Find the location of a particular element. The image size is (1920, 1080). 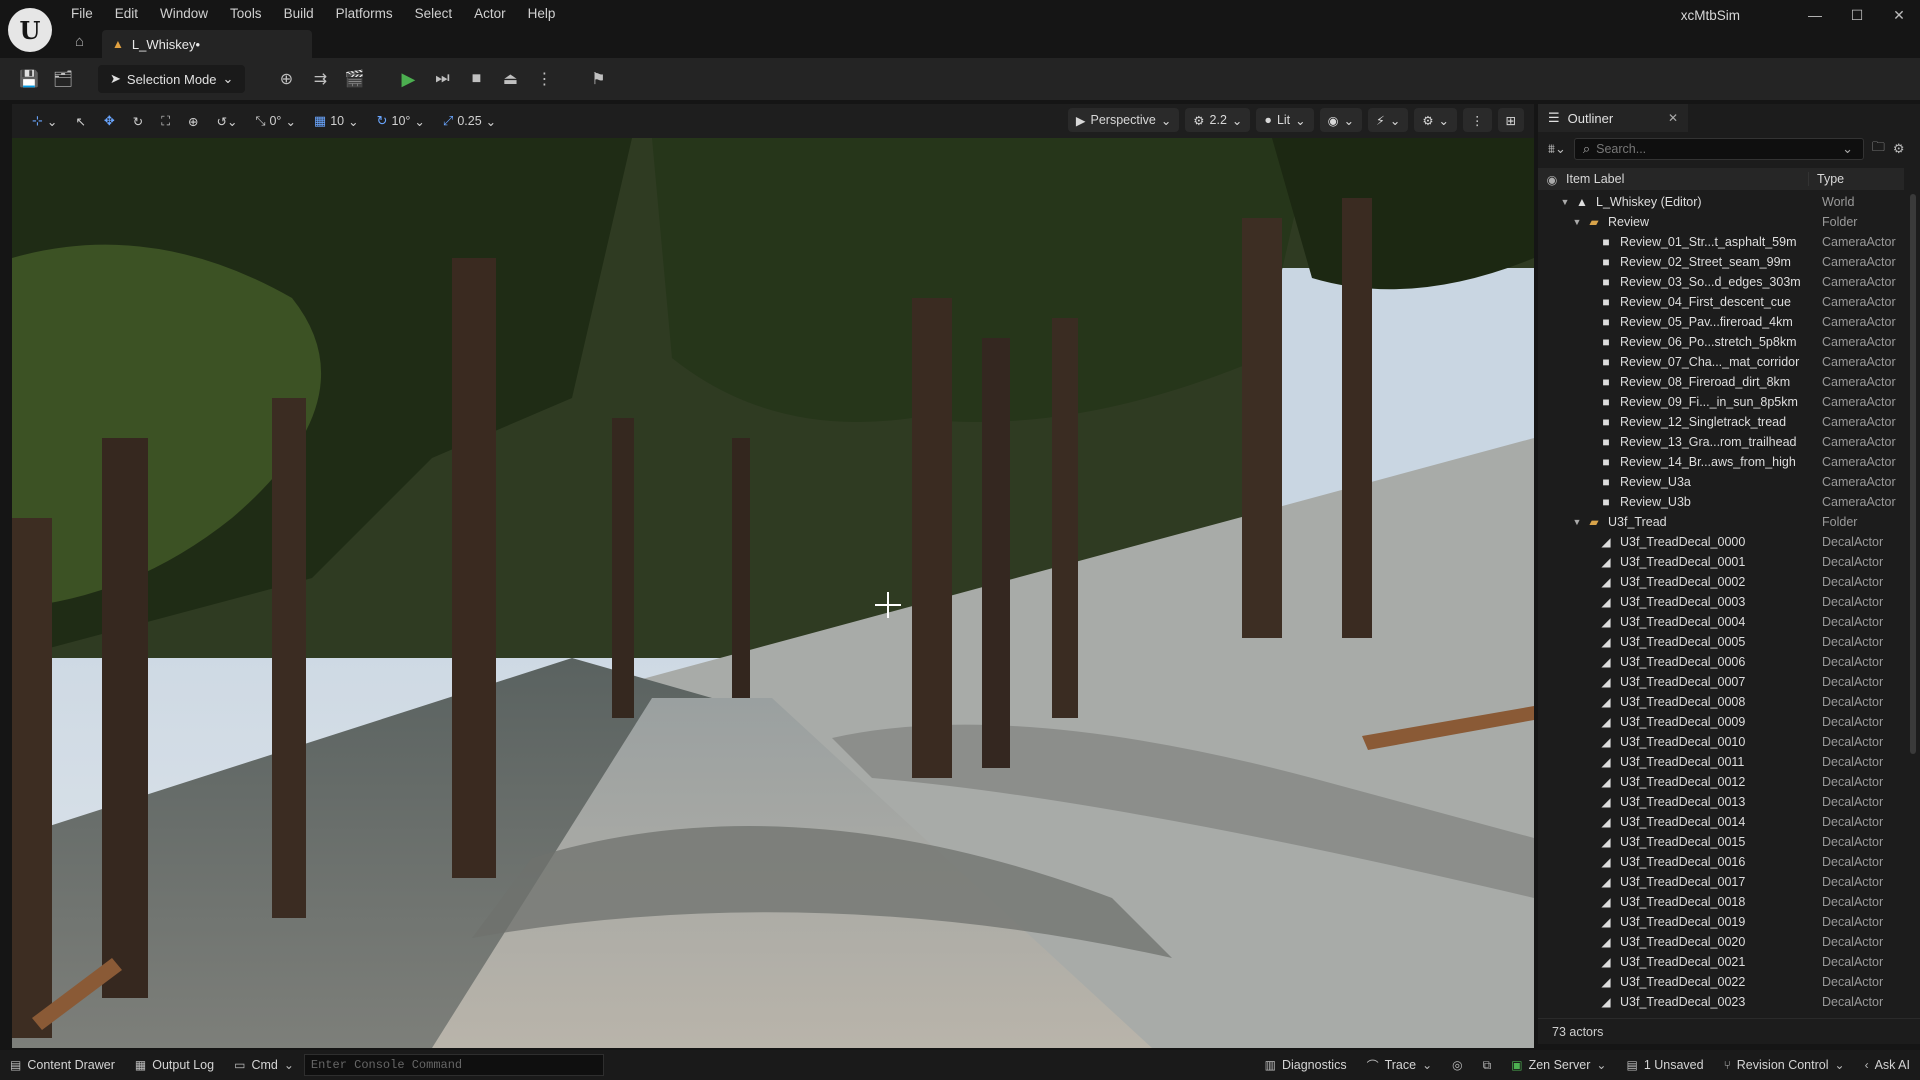

outliner-actor-row: ◢ U3f_TreadDecal_0003 DecalActor is located at coordinates (1721, 602).